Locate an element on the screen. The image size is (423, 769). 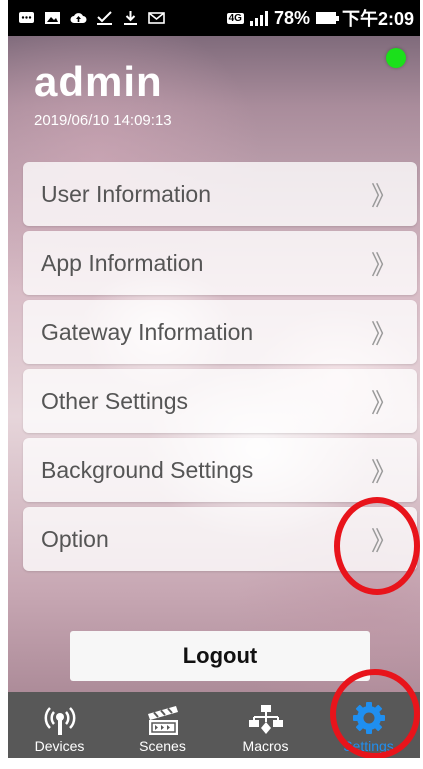
status-bar: 4G 78% 下午2:09 is located at coordinates (214, 18).